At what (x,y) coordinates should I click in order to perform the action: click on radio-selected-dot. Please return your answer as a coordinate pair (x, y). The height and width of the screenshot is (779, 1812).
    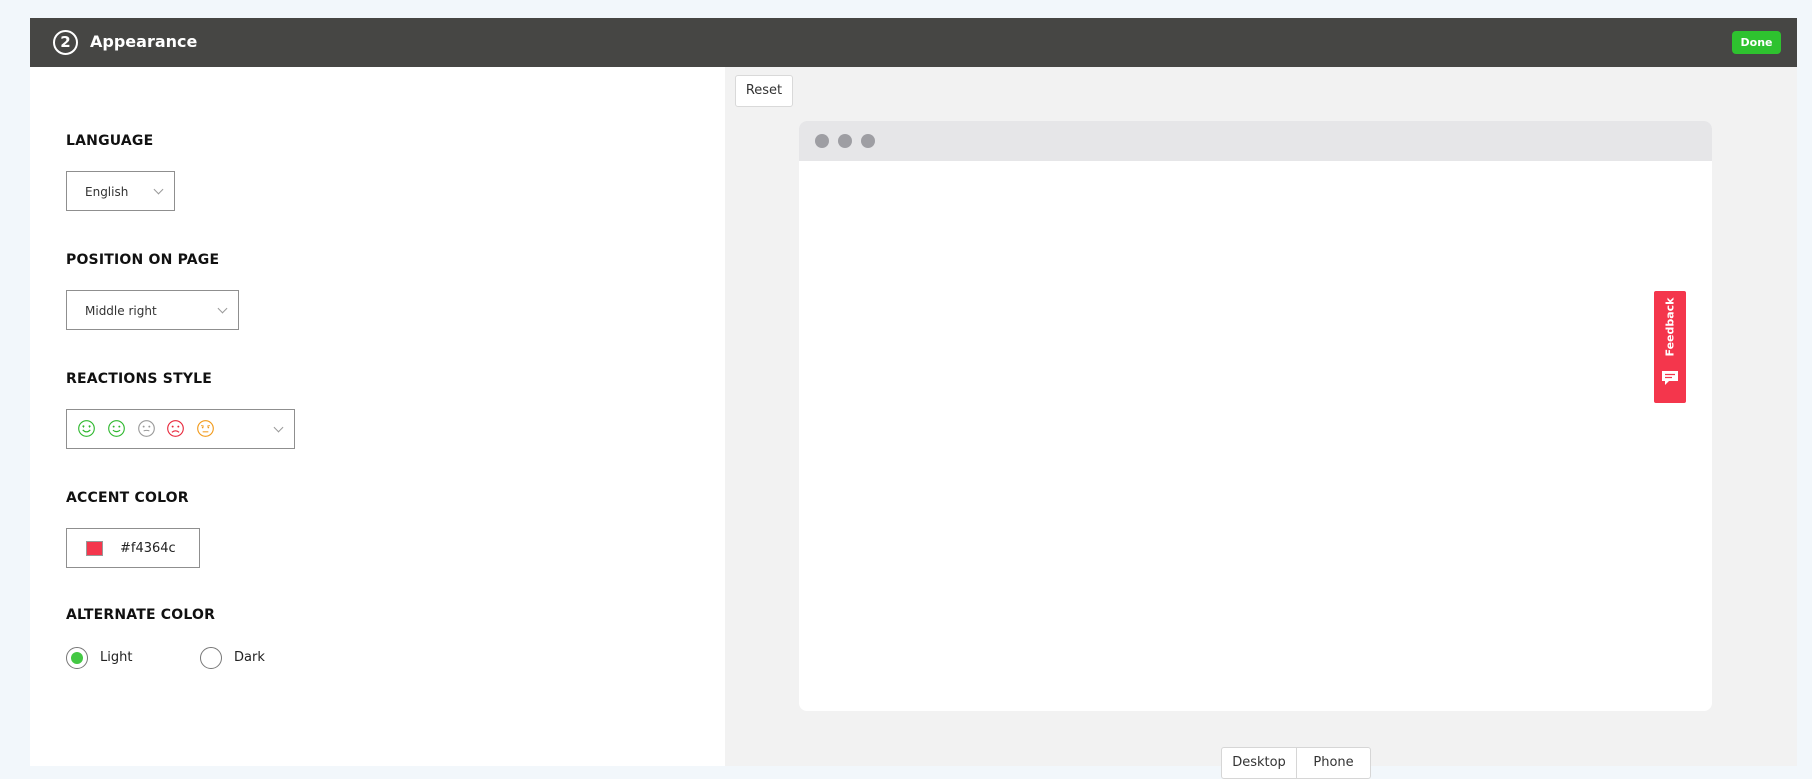
    Looking at the image, I should click on (77, 658).